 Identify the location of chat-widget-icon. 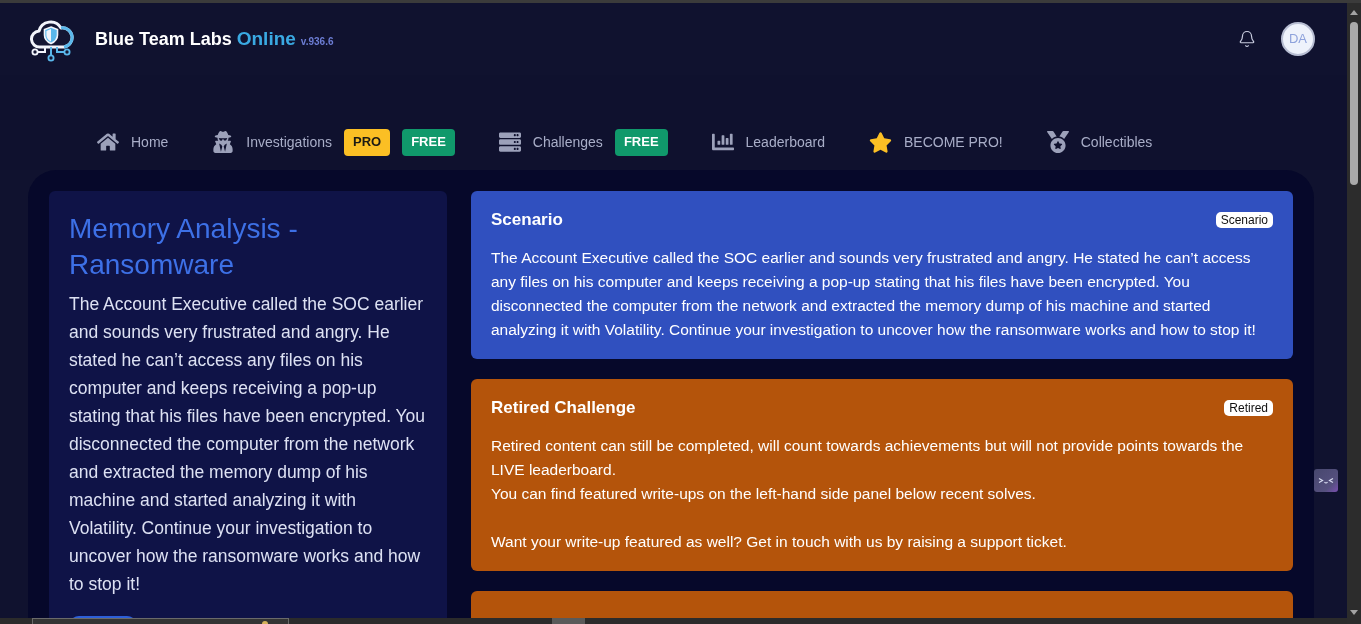
(1326, 480).